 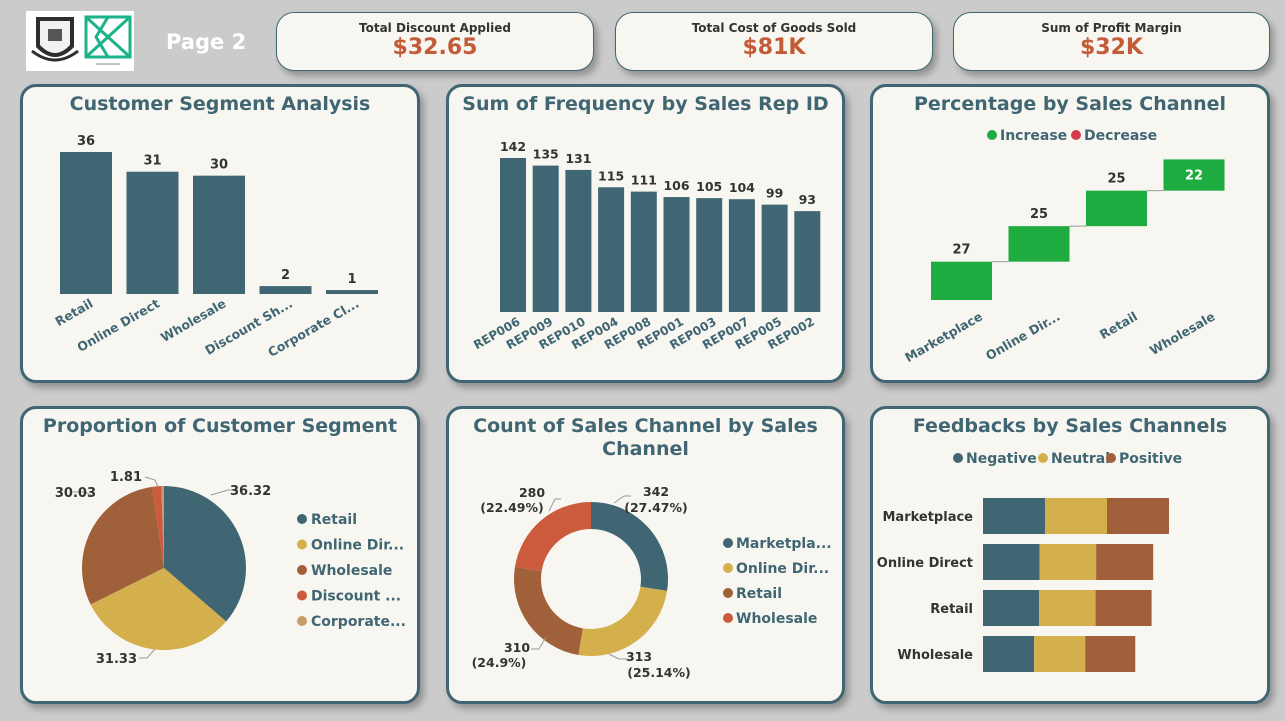 What do you see at coordinates (152, 161) in the screenshot?
I see `data-label: 31` at bounding box center [152, 161].